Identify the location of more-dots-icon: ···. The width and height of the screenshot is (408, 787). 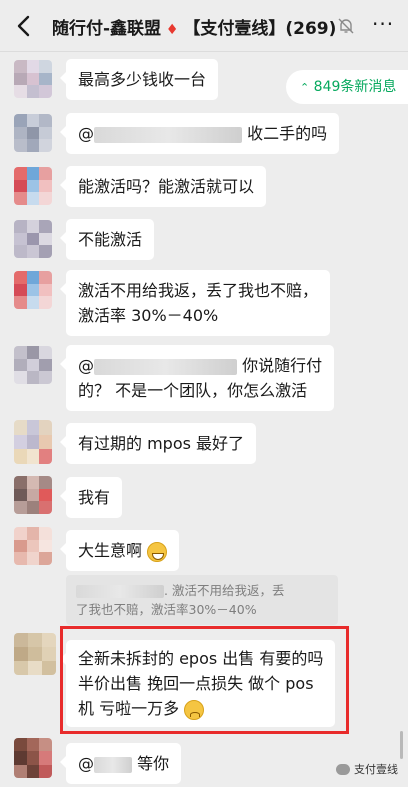
(383, 24).